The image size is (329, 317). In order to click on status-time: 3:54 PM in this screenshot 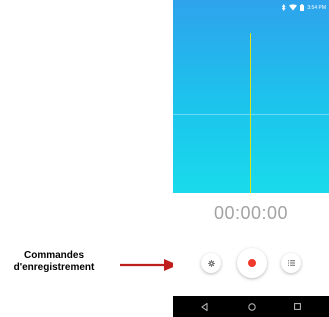, I will do `click(316, 7)`.